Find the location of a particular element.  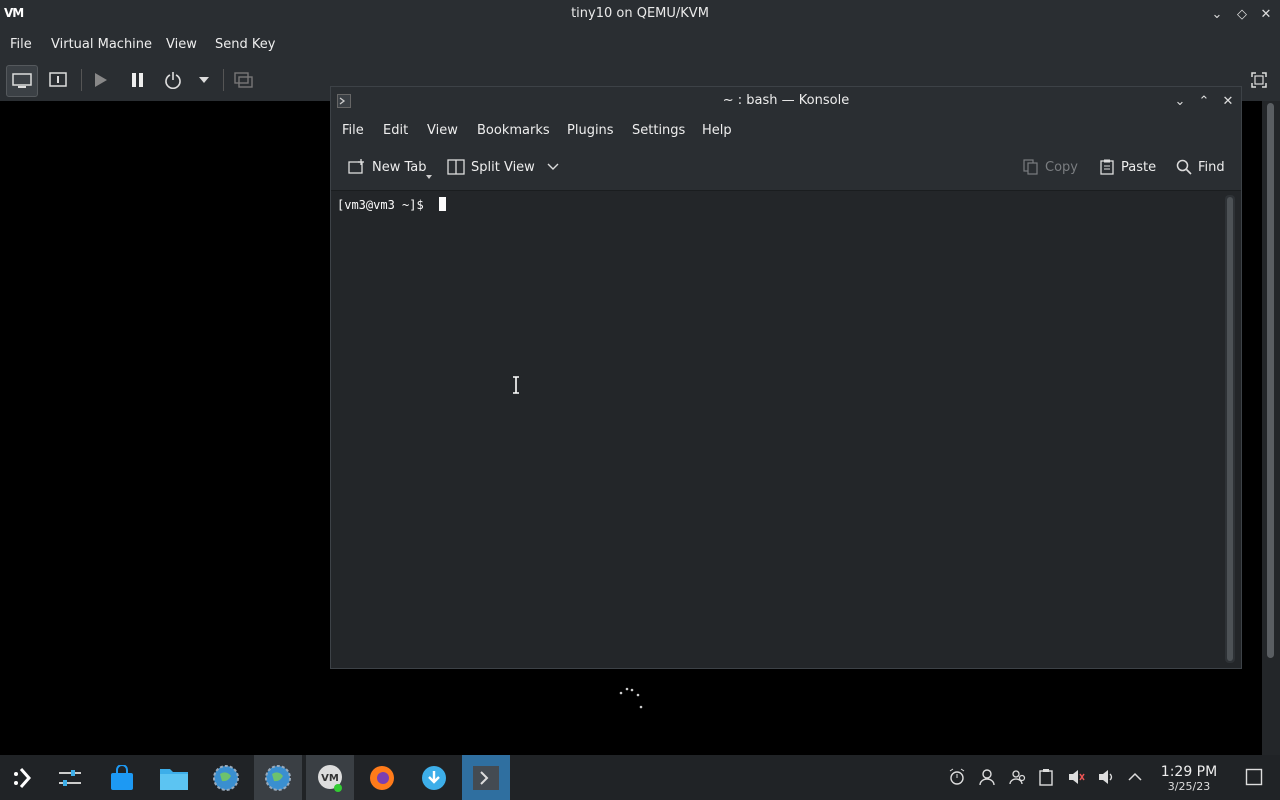

download-icon is located at coordinates (434, 777).